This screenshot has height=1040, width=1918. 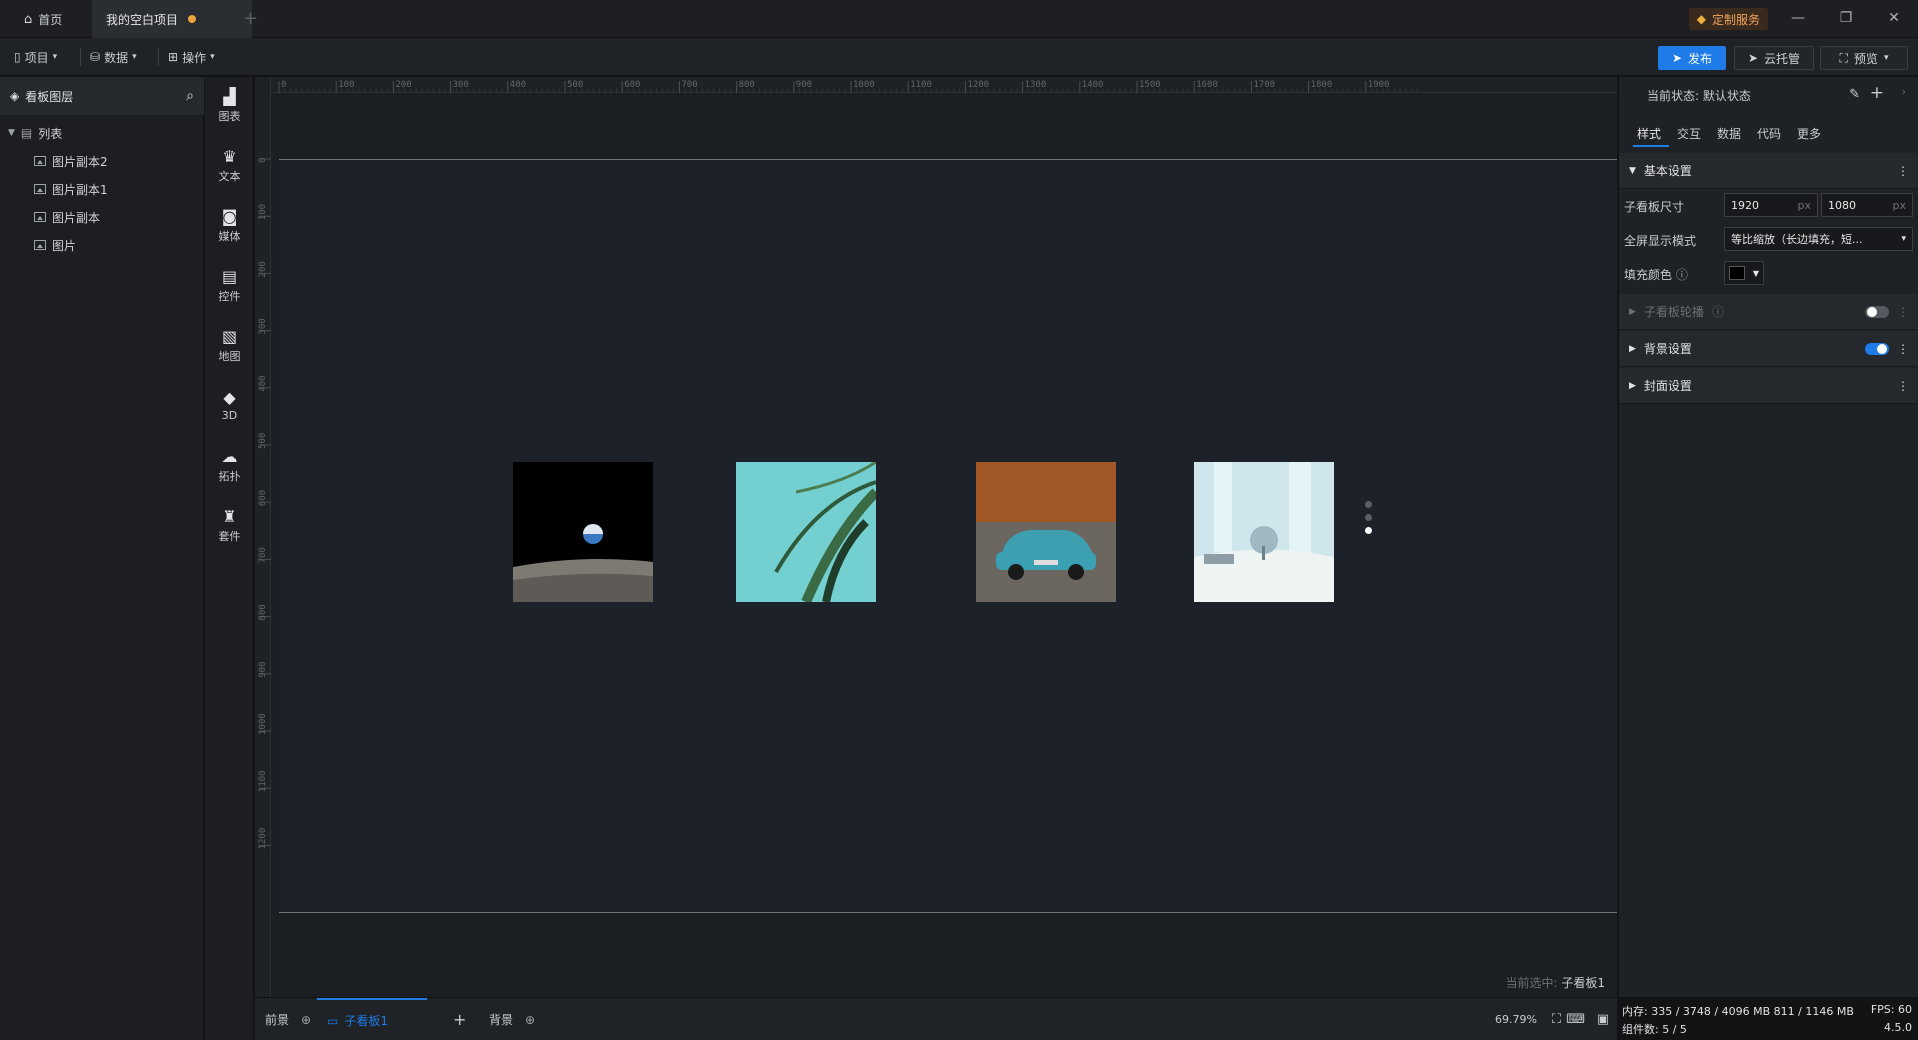 What do you see at coordinates (1769, 133) in the screenshot?
I see `tab-code: 代码` at bounding box center [1769, 133].